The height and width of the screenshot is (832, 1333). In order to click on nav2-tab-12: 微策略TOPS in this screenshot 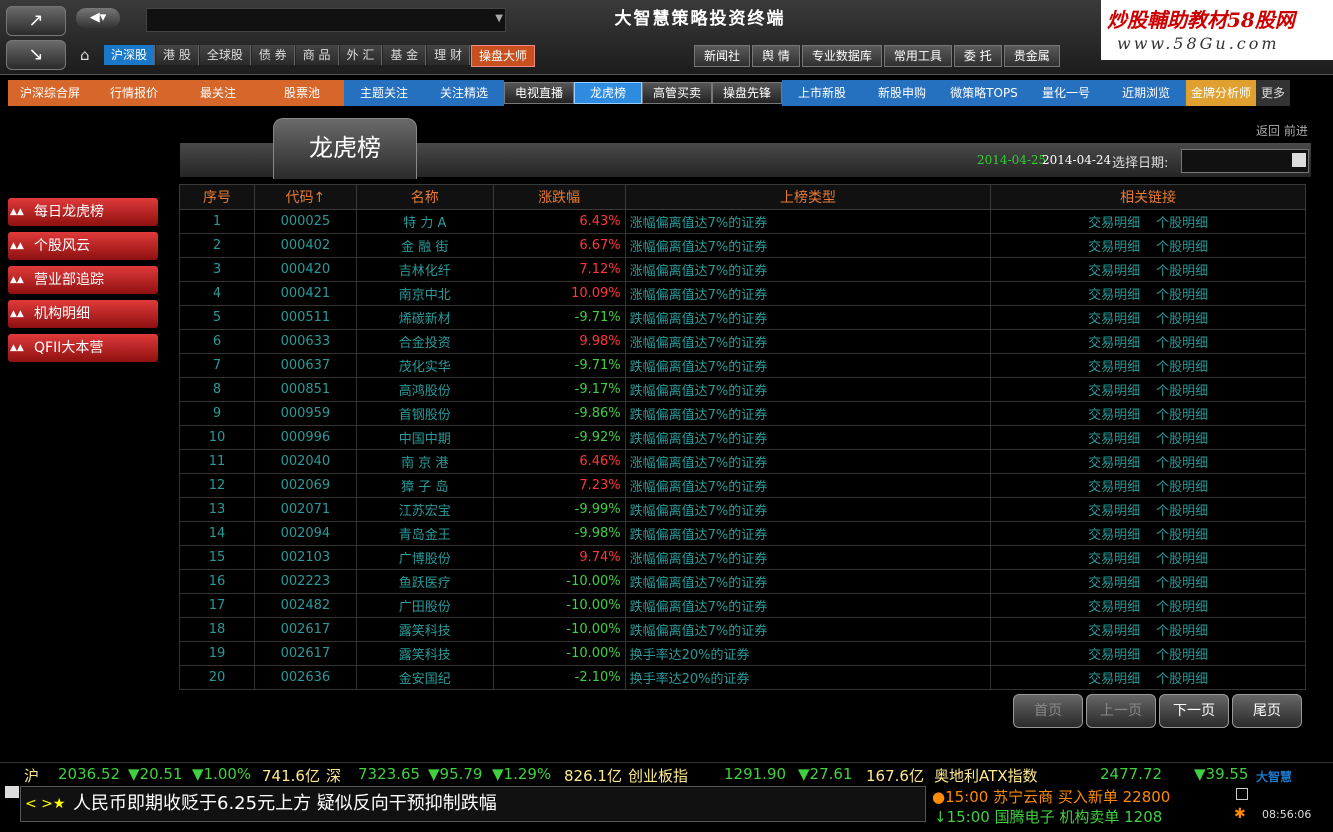, I will do `click(984, 93)`.